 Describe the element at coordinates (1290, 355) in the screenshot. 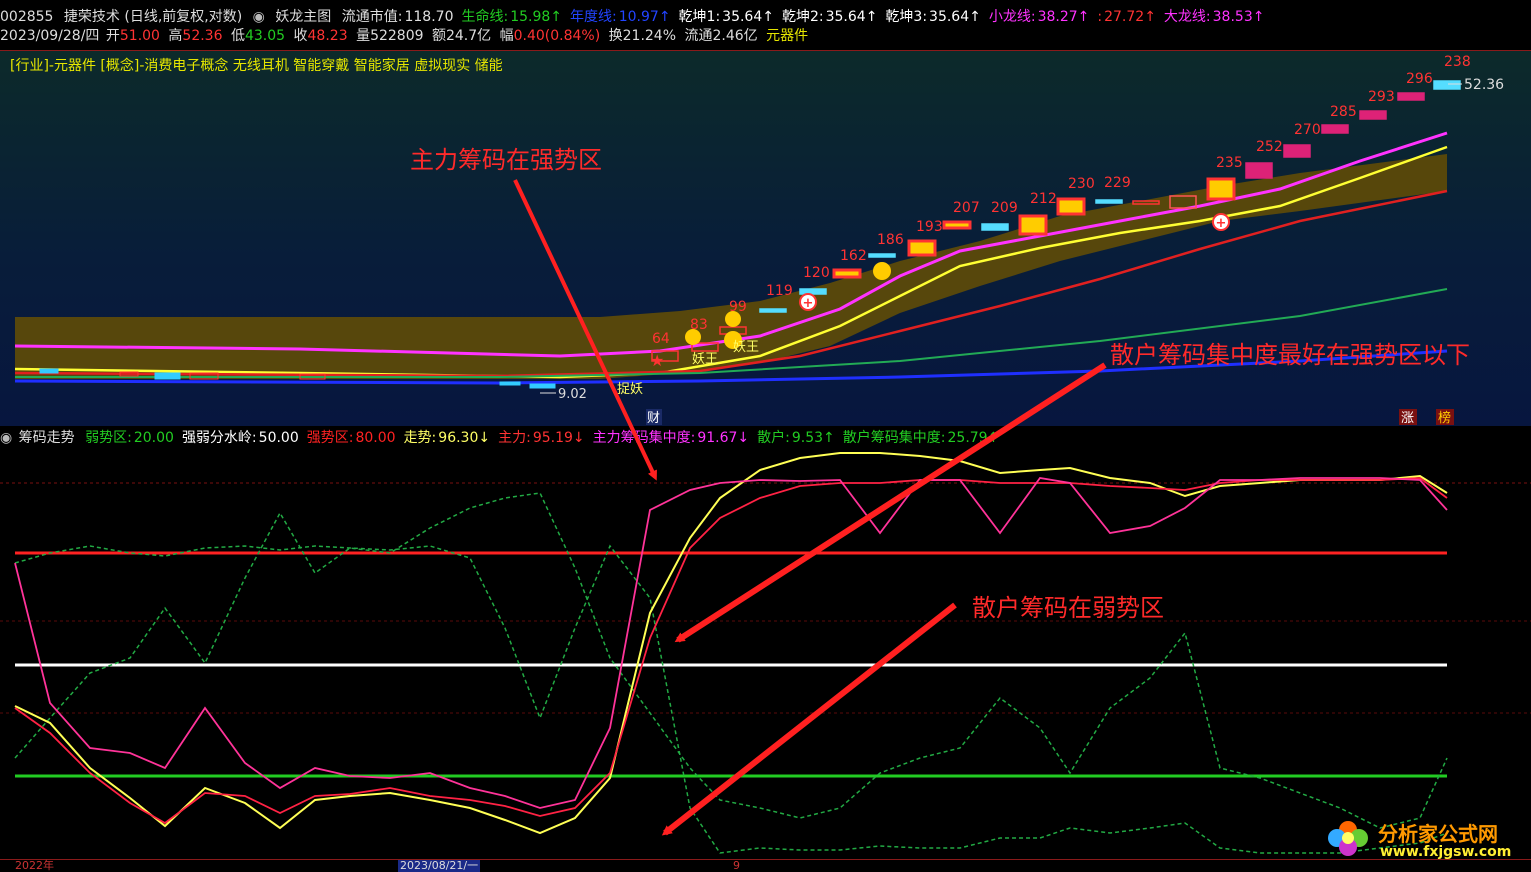

I see `annotation-retail-concentration: 散户筹码集中度最好在强势区以下` at that location.